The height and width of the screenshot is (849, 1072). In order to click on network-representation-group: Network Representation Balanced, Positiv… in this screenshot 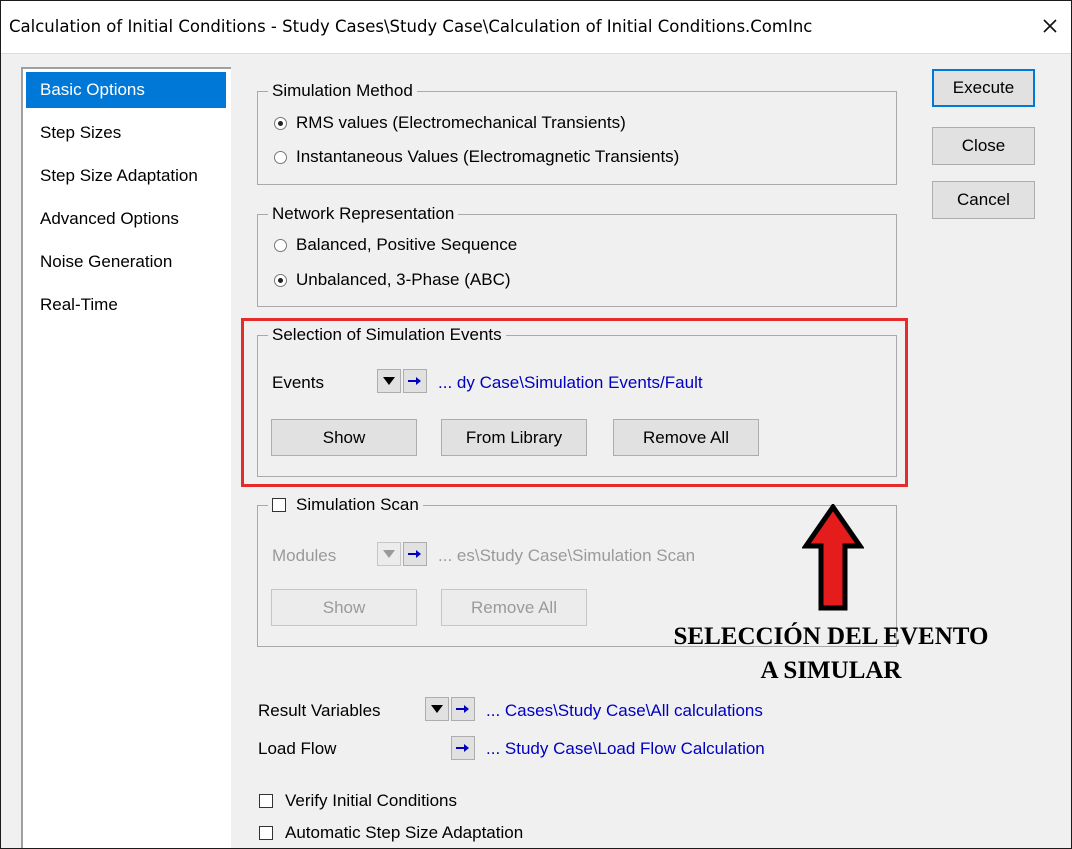, I will do `click(577, 255)`.